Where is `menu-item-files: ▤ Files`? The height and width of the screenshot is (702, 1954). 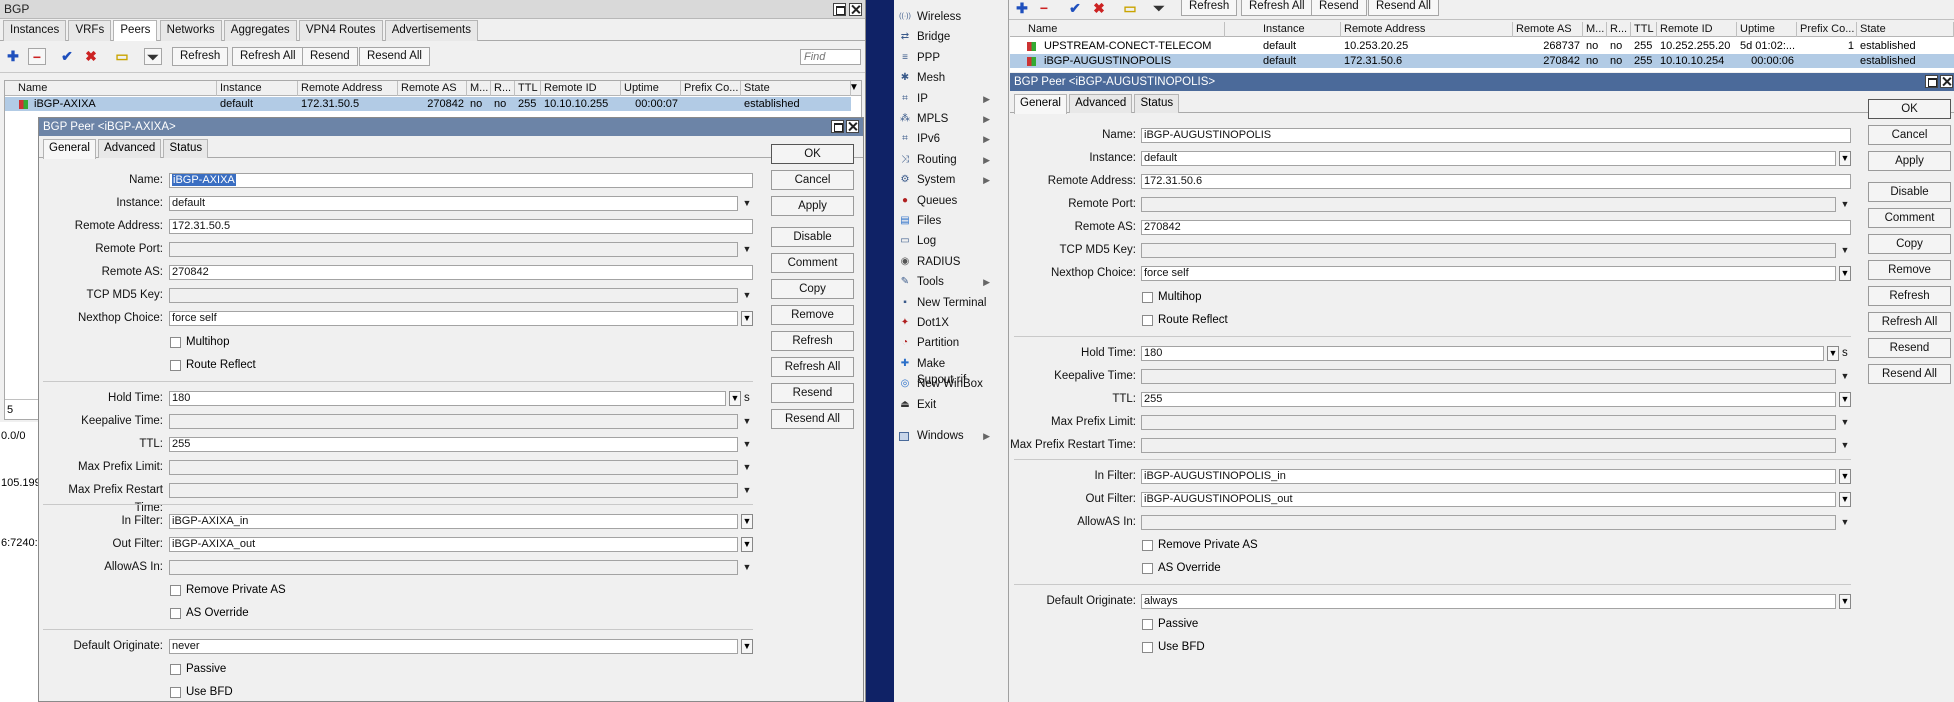 menu-item-files: ▤ Files is located at coordinates (944, 221).